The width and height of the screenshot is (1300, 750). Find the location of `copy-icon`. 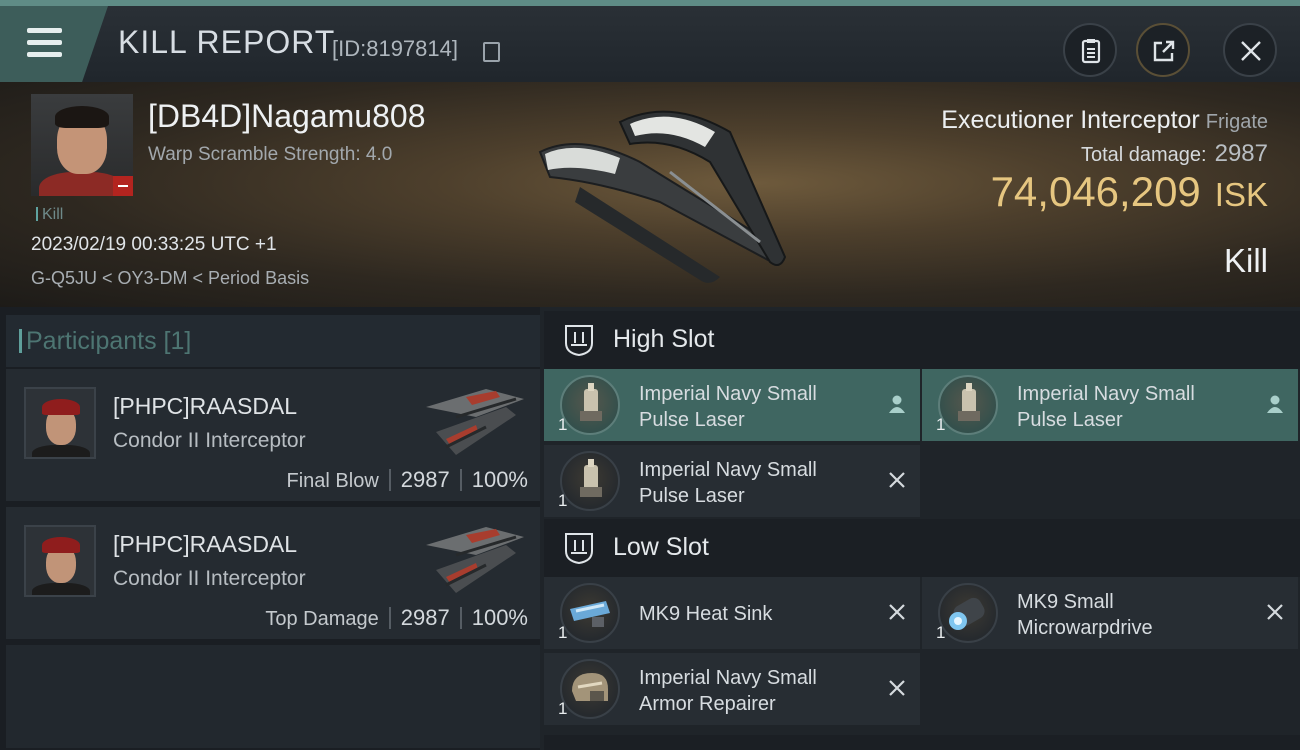

copy-icon is located at coordinates (491, 52).